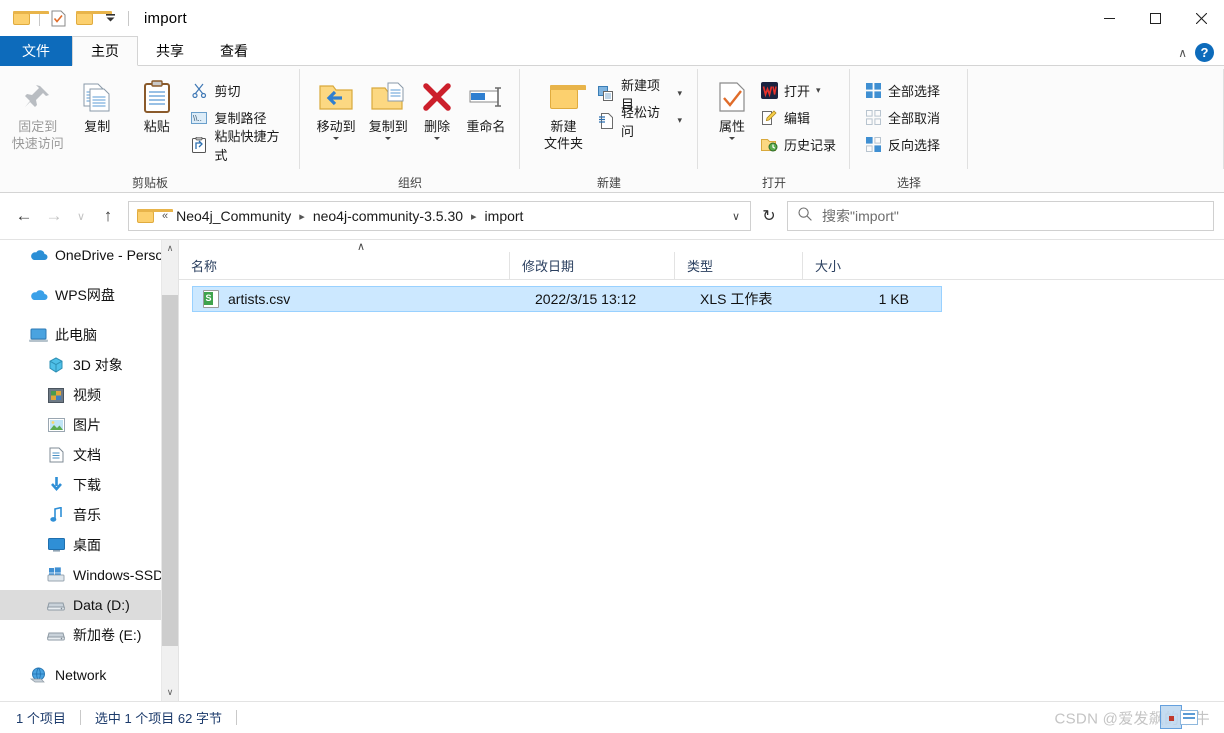  What do you see at coordinates (89, 255) in the screenshot?
I see `sidebar-item-onedrive: OneDrive - Perso` at bounding box center [89, 255].